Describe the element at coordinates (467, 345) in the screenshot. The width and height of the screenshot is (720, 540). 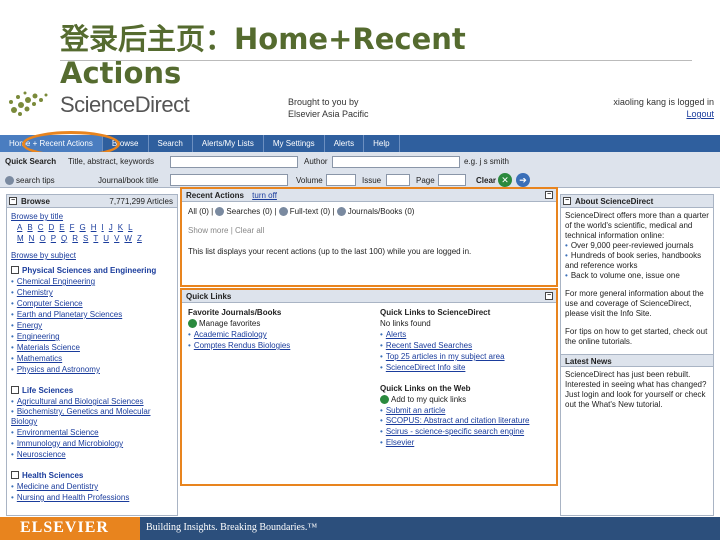
I see `list-item: • Recent Saved Searches` at that location.